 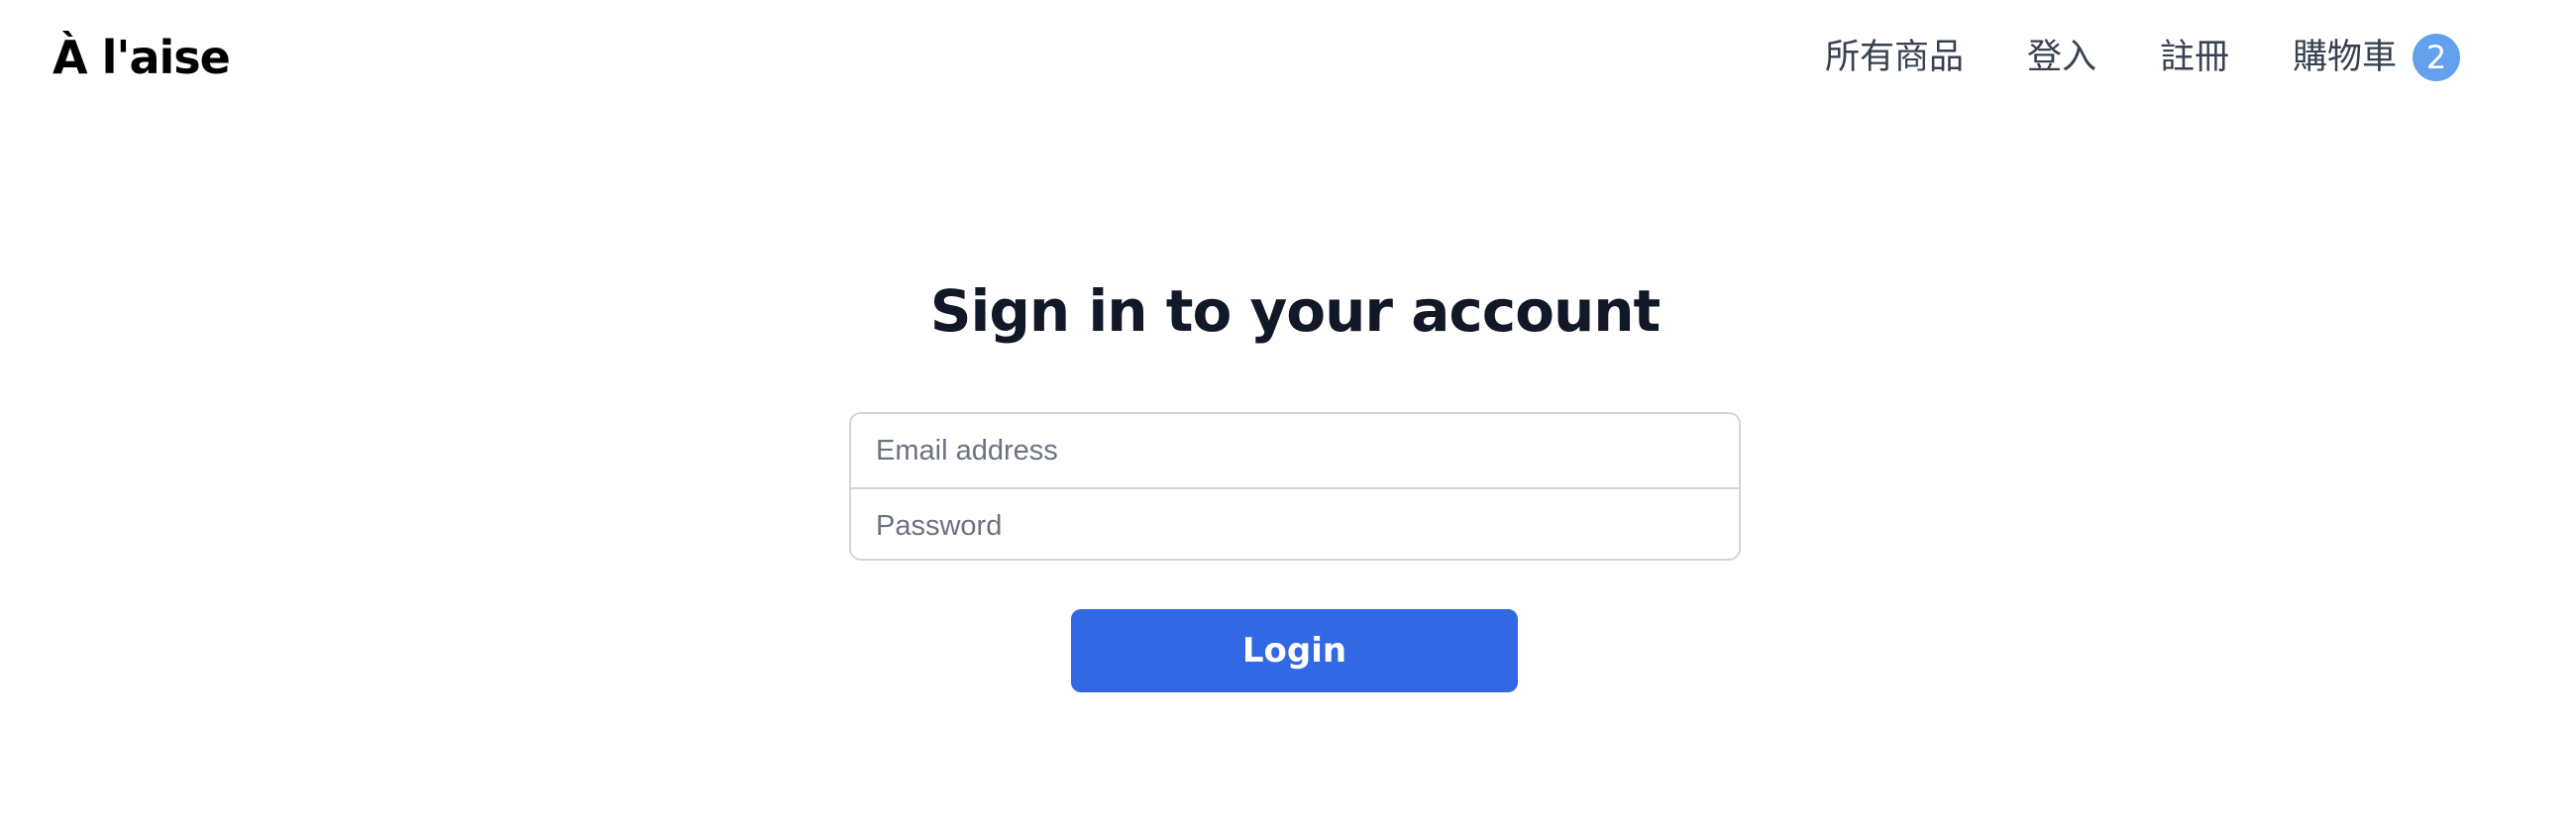 What do you see at coordinates (2143, 57) in the screenshot?
I see `main-nav: 所有商品 登入 註冊 購物車 2` at bounding box center [2143, 57].